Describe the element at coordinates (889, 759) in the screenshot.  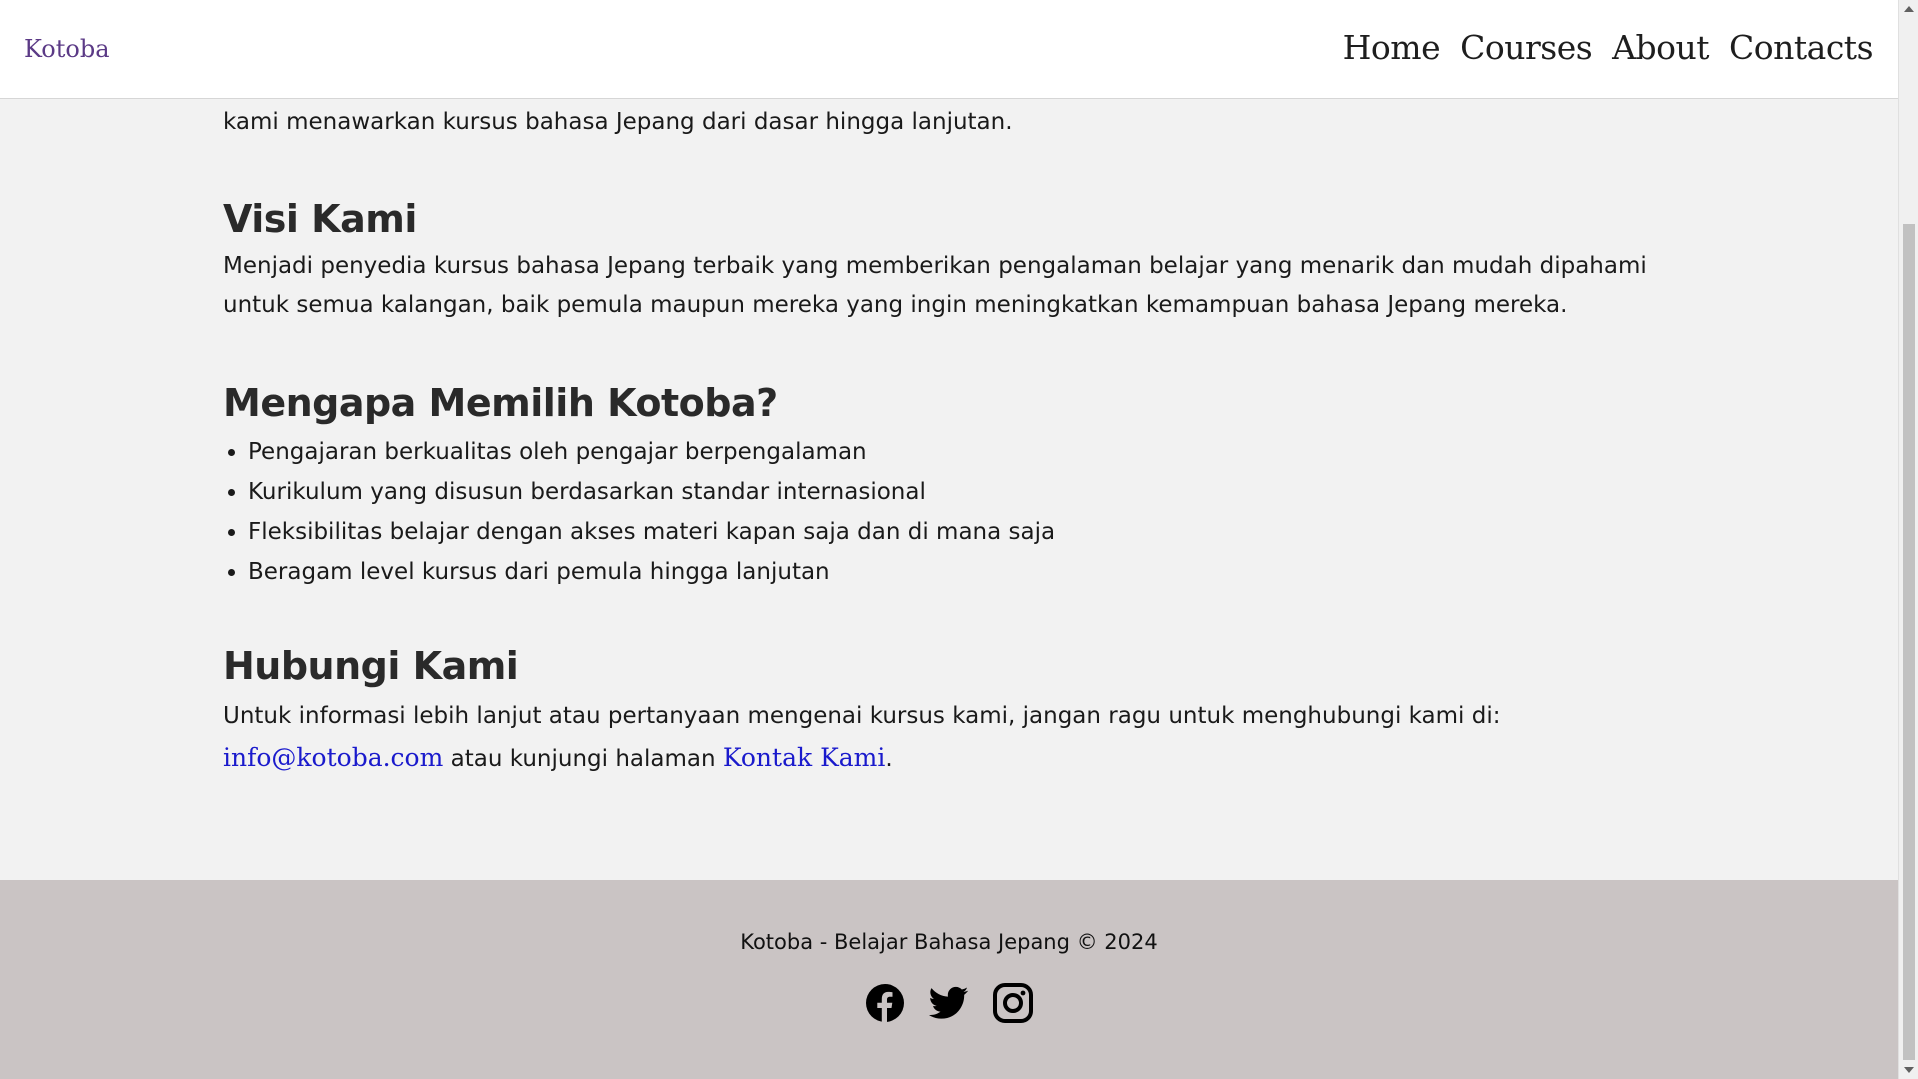
I see `contact-text-after: .` at that location.